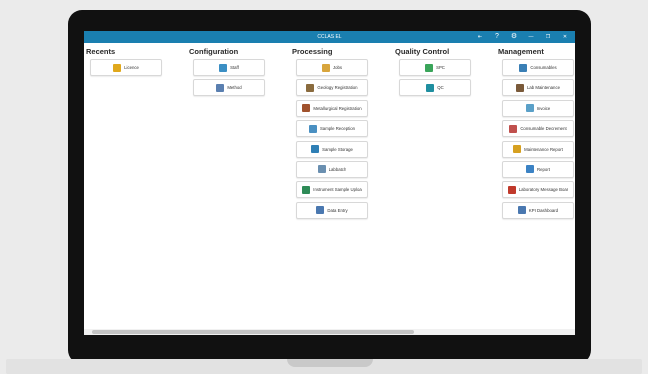 The image size is (648, 374). I want to click on tile-label: Data Entry, so click(337, 210).